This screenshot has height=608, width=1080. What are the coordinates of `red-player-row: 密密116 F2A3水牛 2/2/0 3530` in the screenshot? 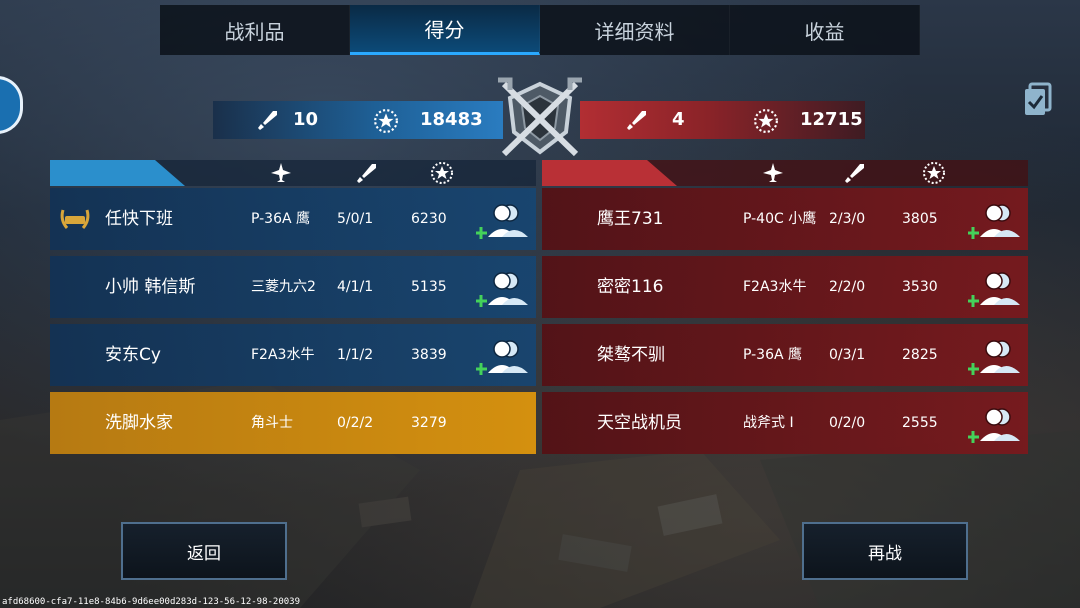 It's located at (785, 287).